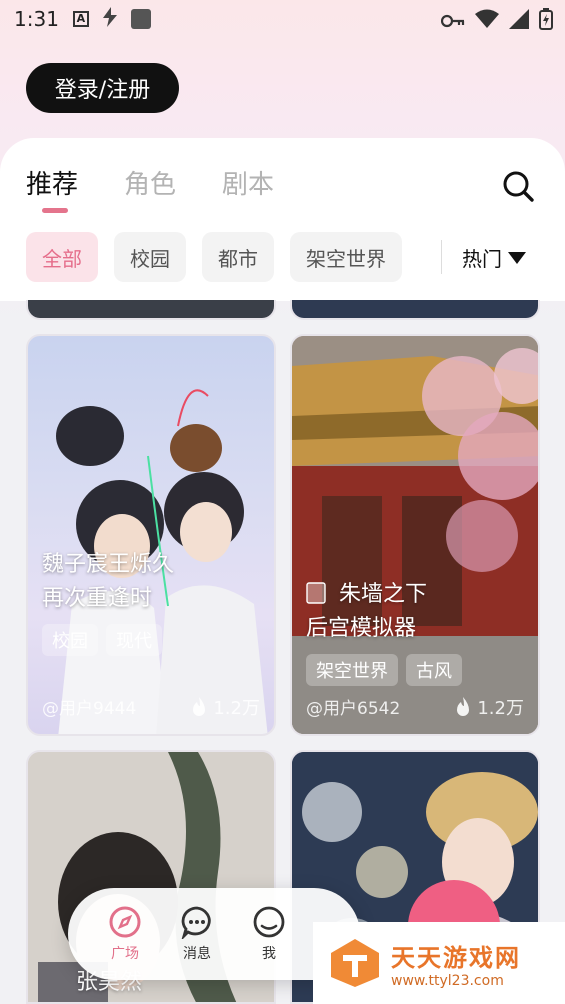 This screenshot has width=565, height=1004. What do you see at coordinates (151, 707) in the screenshot?
I see `card-meta: @用户9444 1.2万` at bounding box center [151, 707].